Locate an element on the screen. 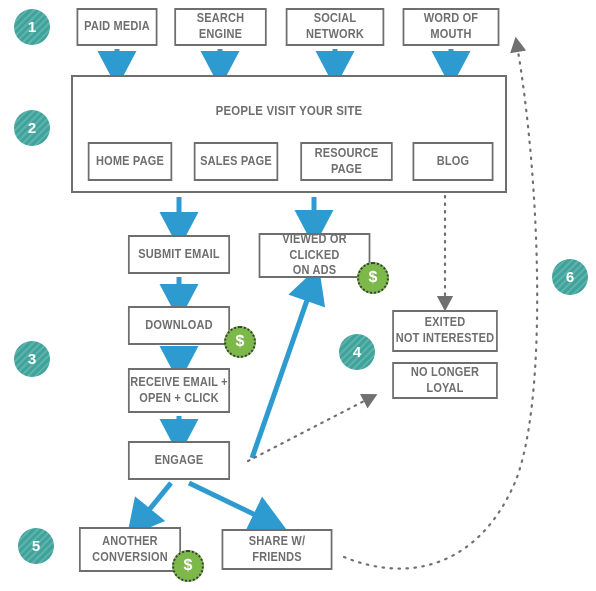 The image size is (596, 591). box-home-page: HOME PAGE is located at coordinates (130, 161).